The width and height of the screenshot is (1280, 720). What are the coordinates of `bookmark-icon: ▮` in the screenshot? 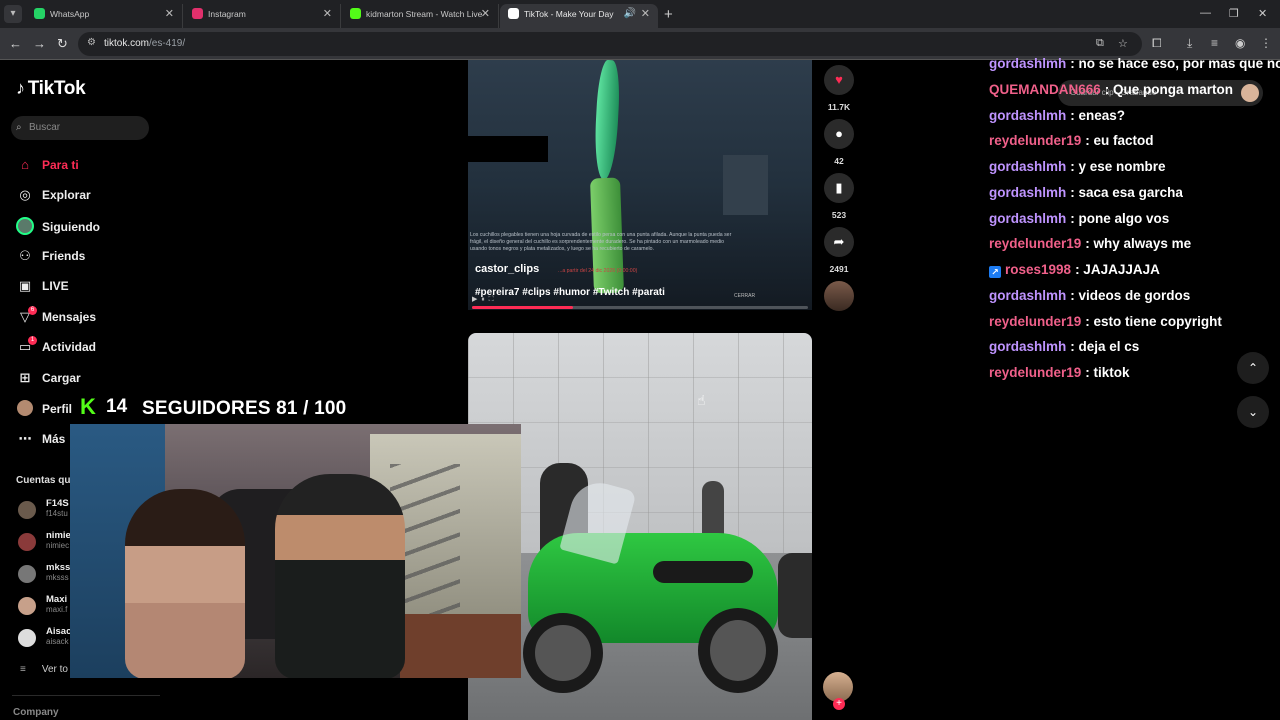 It's located at (839, 187).